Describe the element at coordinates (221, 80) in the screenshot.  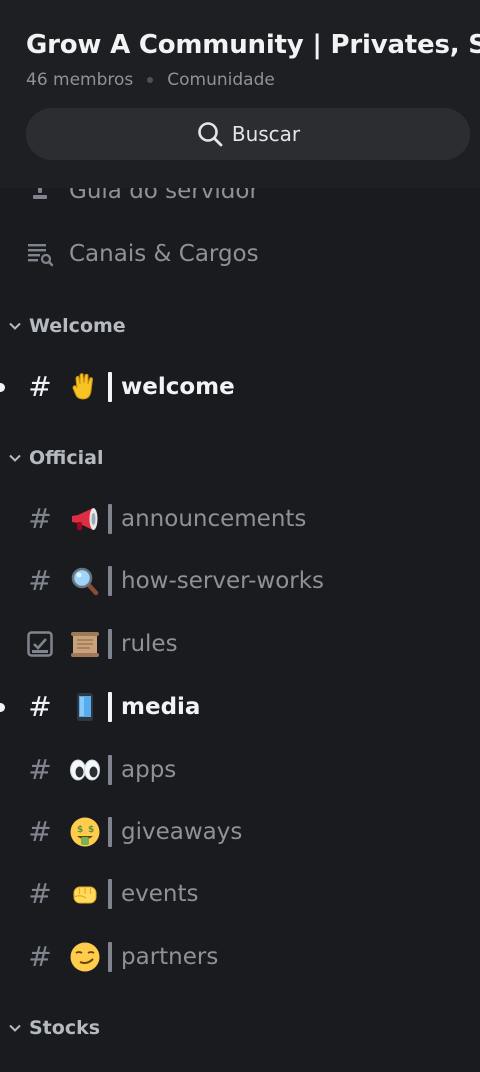
I see `server-type: Comunidade` at that location.